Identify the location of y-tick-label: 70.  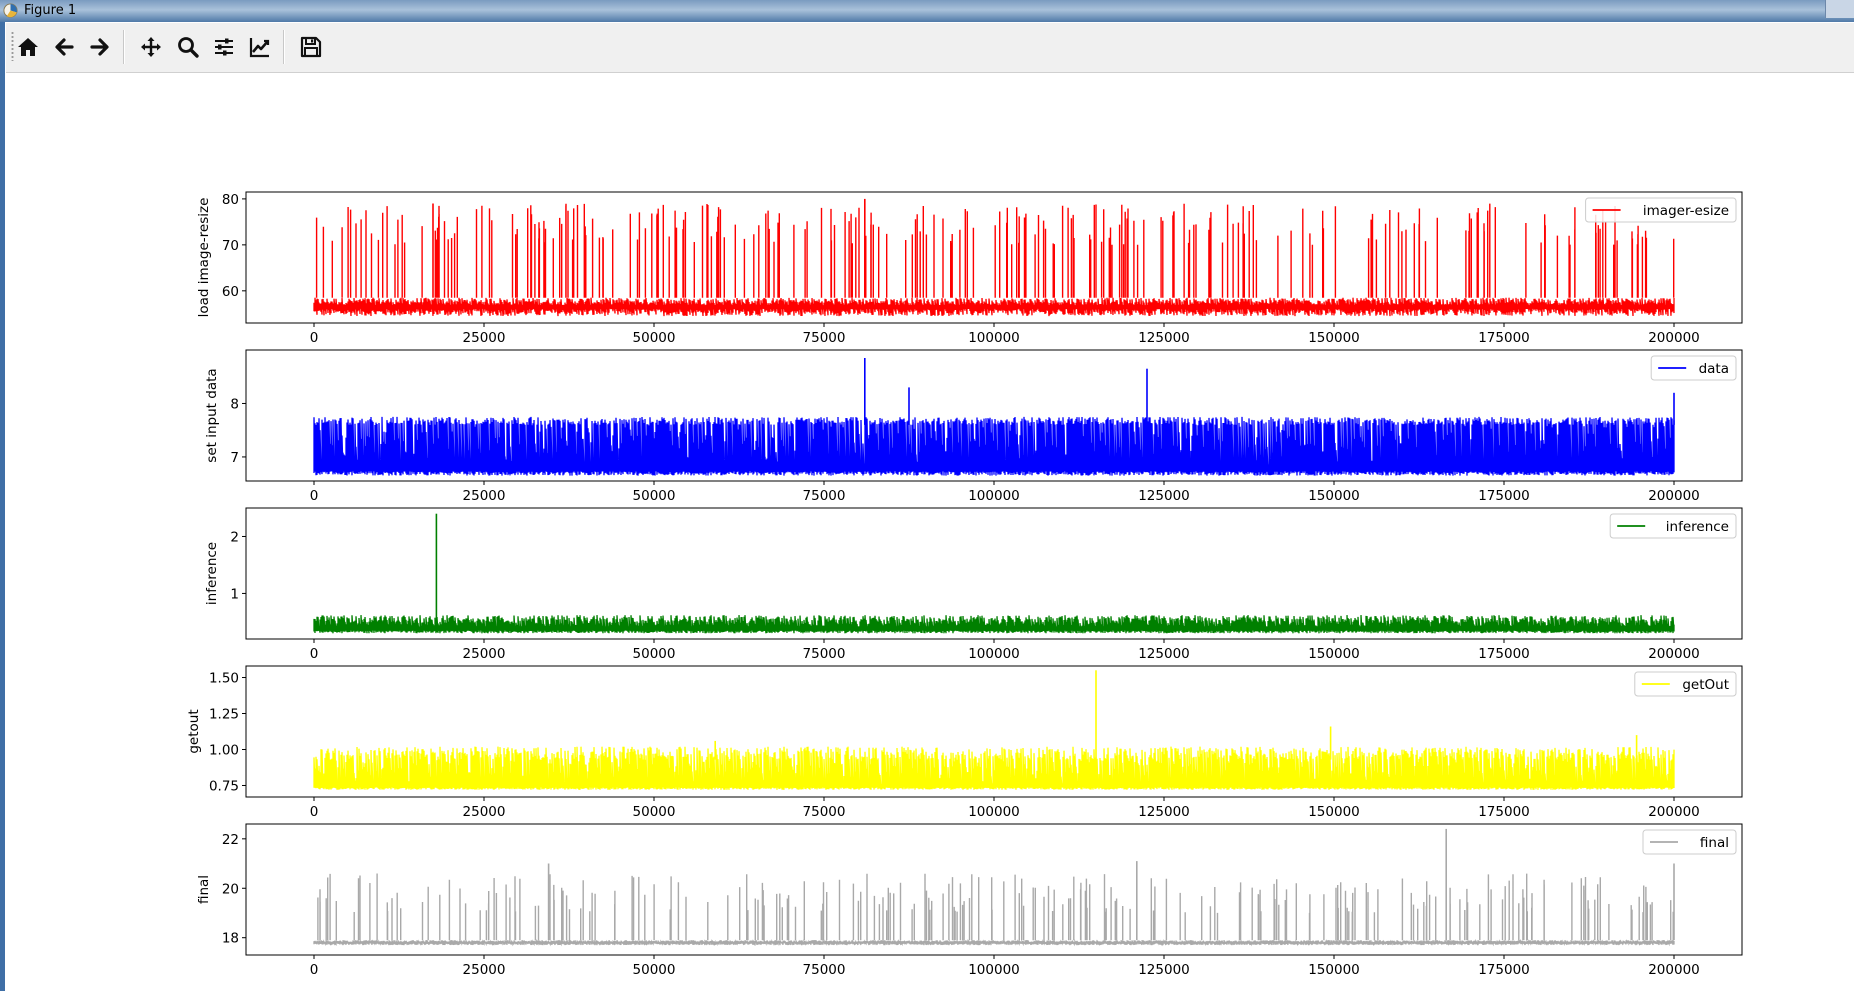
(230, 246).